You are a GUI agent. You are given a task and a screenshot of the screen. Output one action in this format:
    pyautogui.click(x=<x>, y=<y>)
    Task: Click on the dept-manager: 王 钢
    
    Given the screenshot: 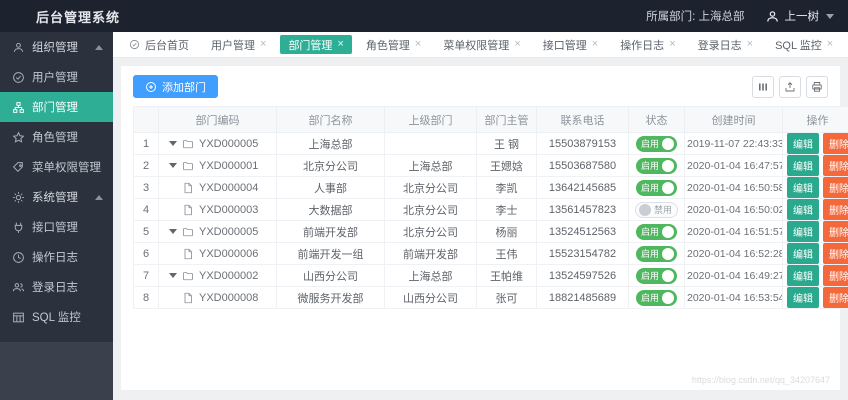 What is the action you would take?
    pyautogui.click(x=506, y=143)
    